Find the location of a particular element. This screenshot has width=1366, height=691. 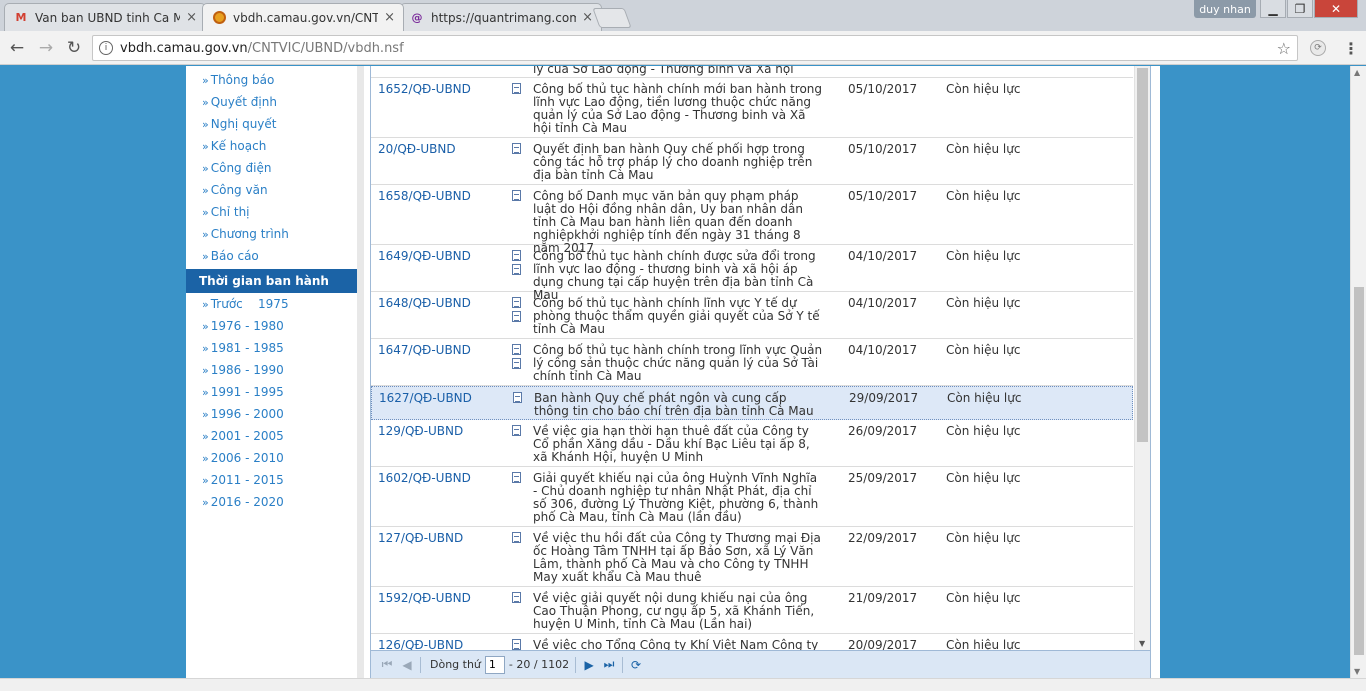

maximize-icon: ❐ is located at coordinates (1300, 9).